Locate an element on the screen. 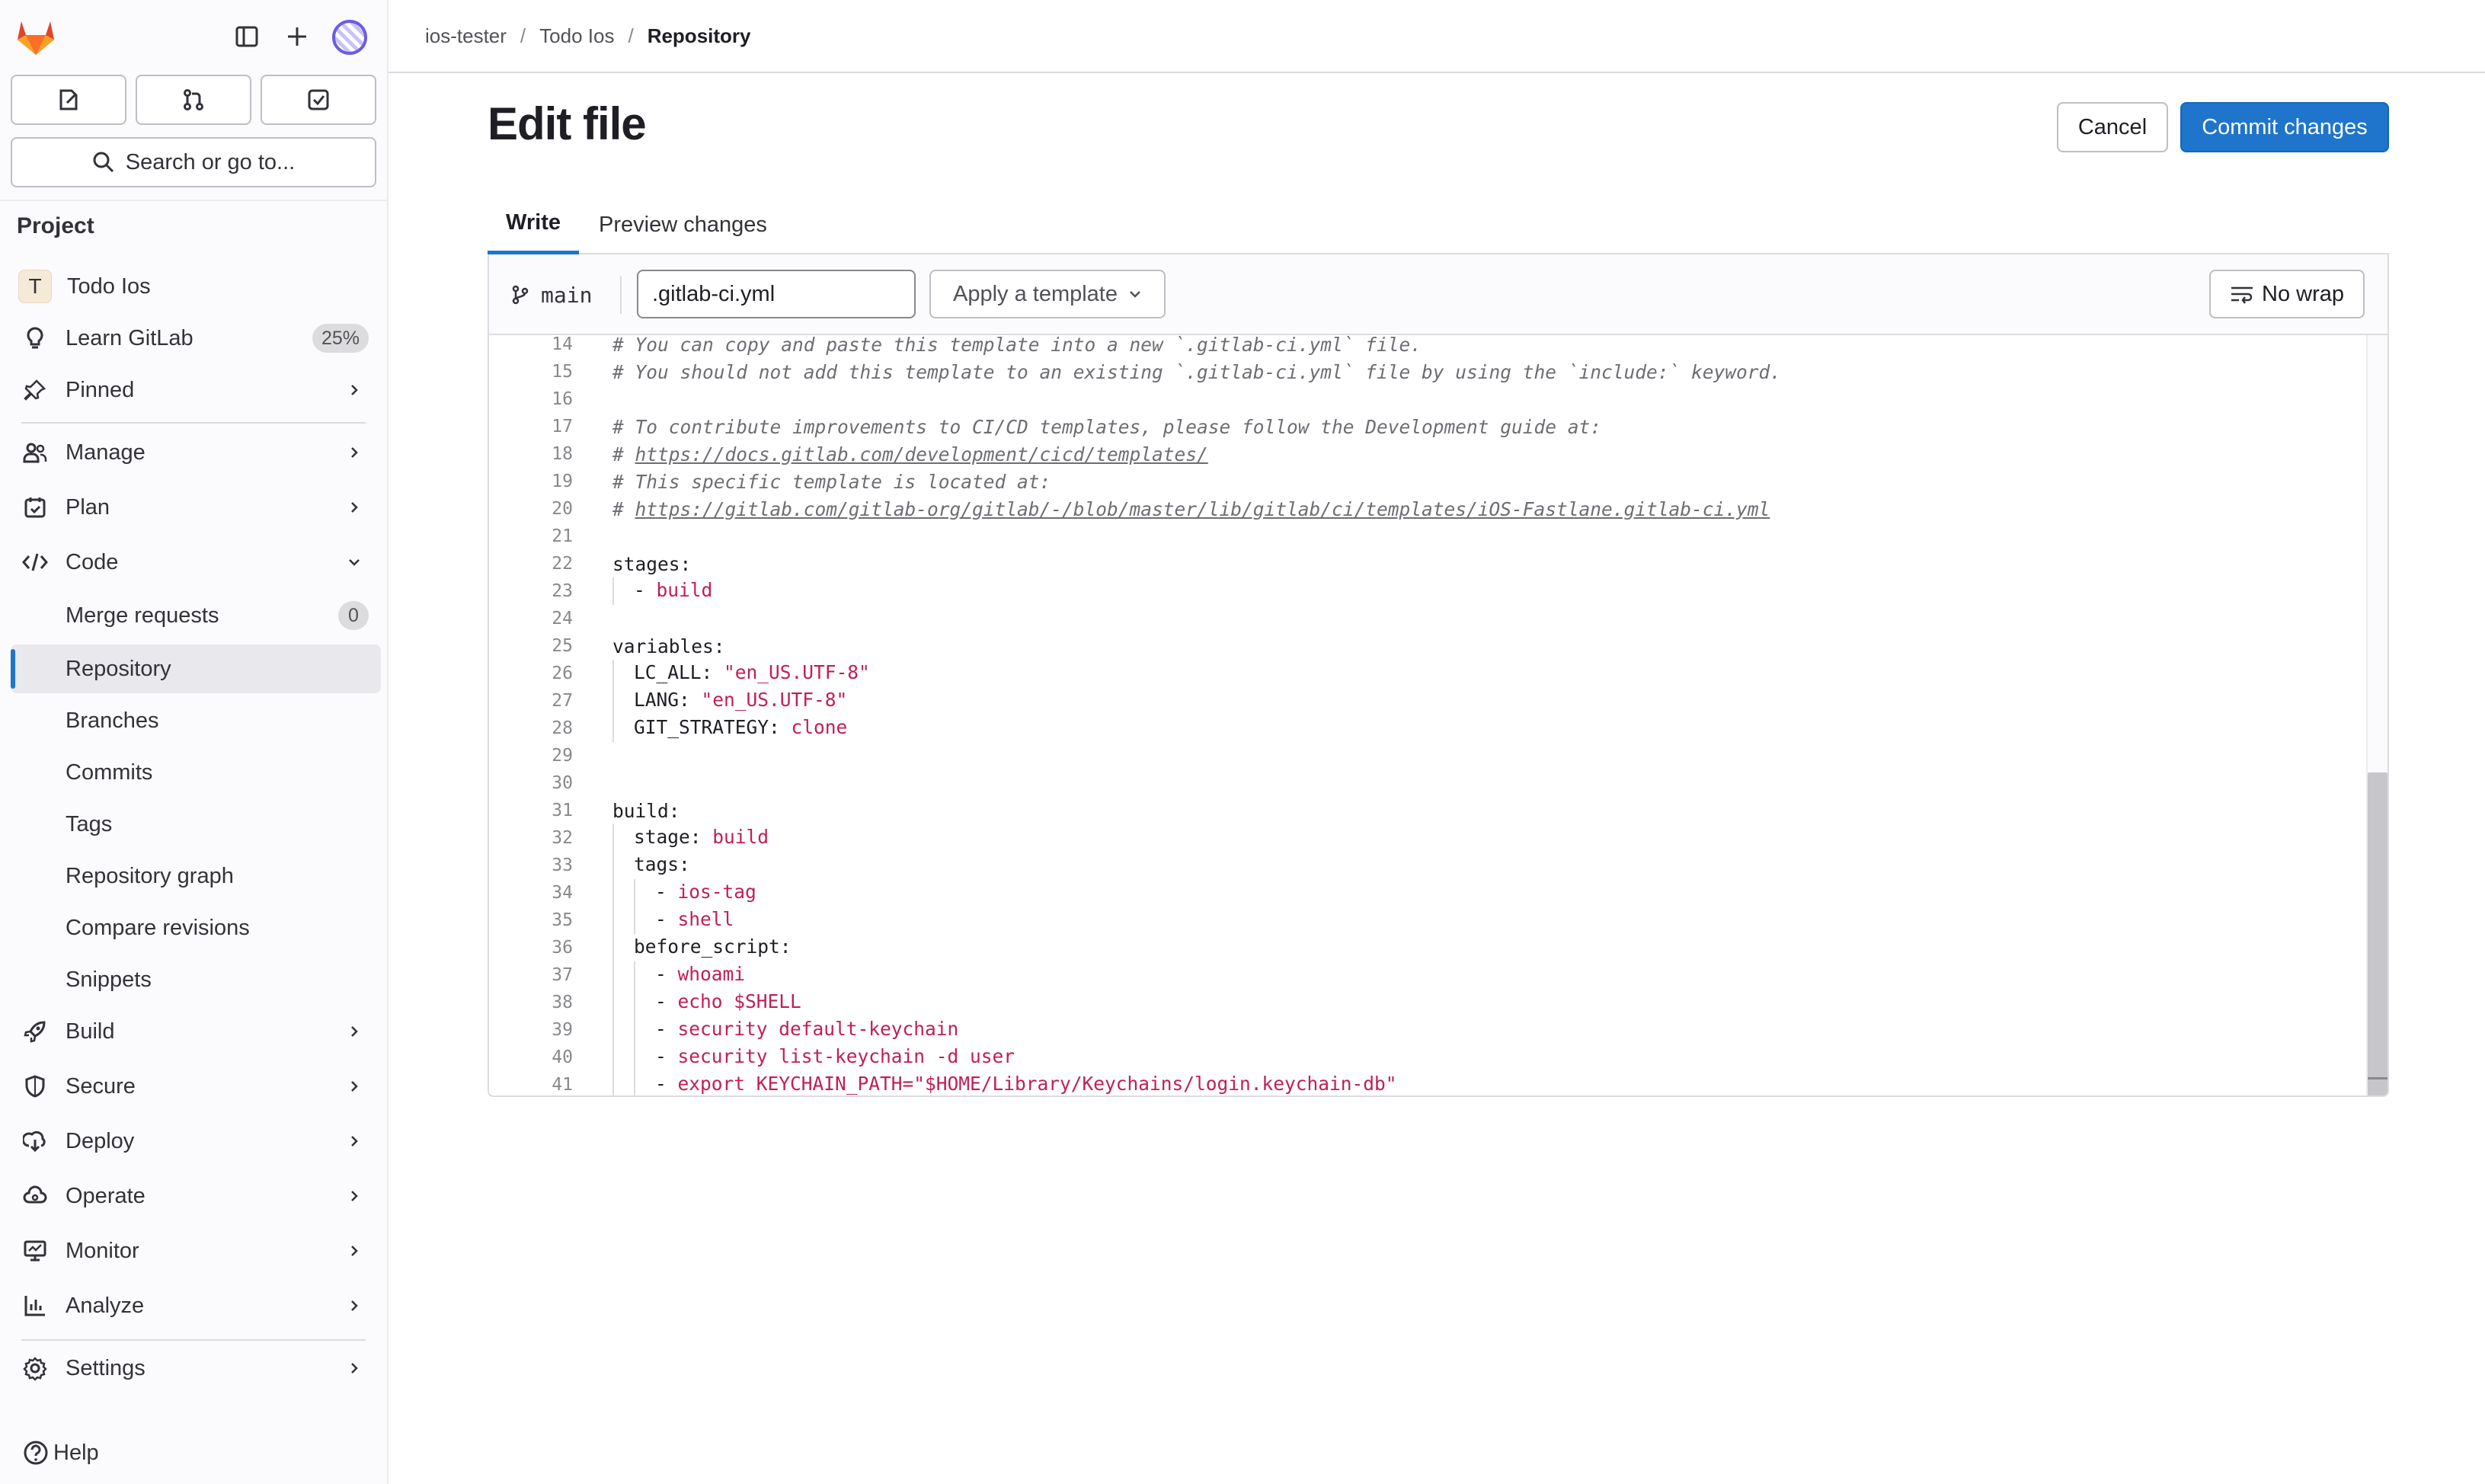  cancel-button: Cancel is located at coordinates (2112, 127).